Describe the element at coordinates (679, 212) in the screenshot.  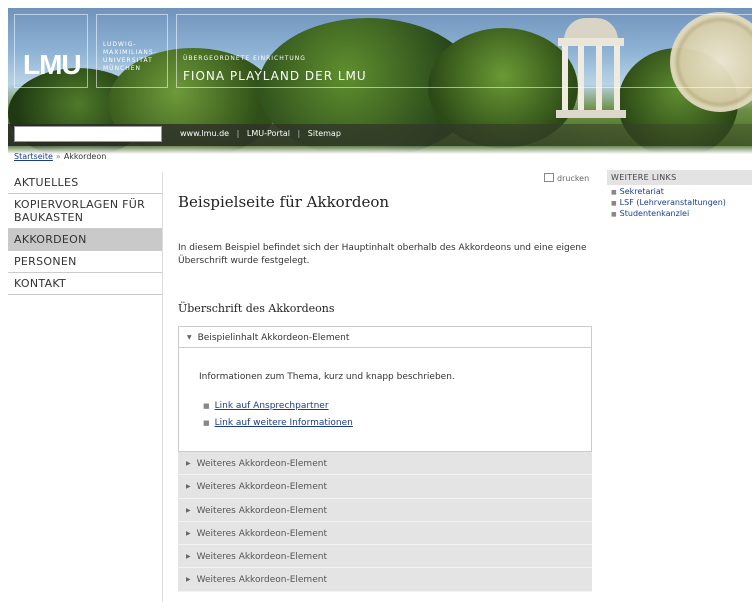
I see `link-studentenkanzlei: ■ Studentenkanzlei` at that location.